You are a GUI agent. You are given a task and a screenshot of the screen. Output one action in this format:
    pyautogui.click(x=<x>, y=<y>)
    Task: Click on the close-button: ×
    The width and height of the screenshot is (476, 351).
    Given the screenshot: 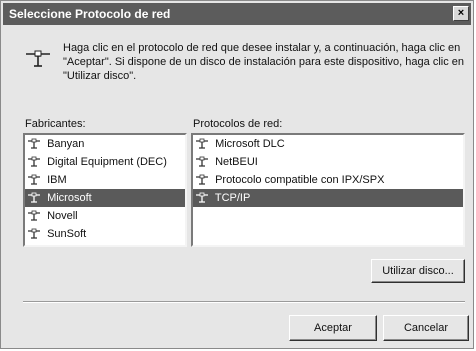 What is the action you would take?
    pyautogui.click(x=461, y=13)
    